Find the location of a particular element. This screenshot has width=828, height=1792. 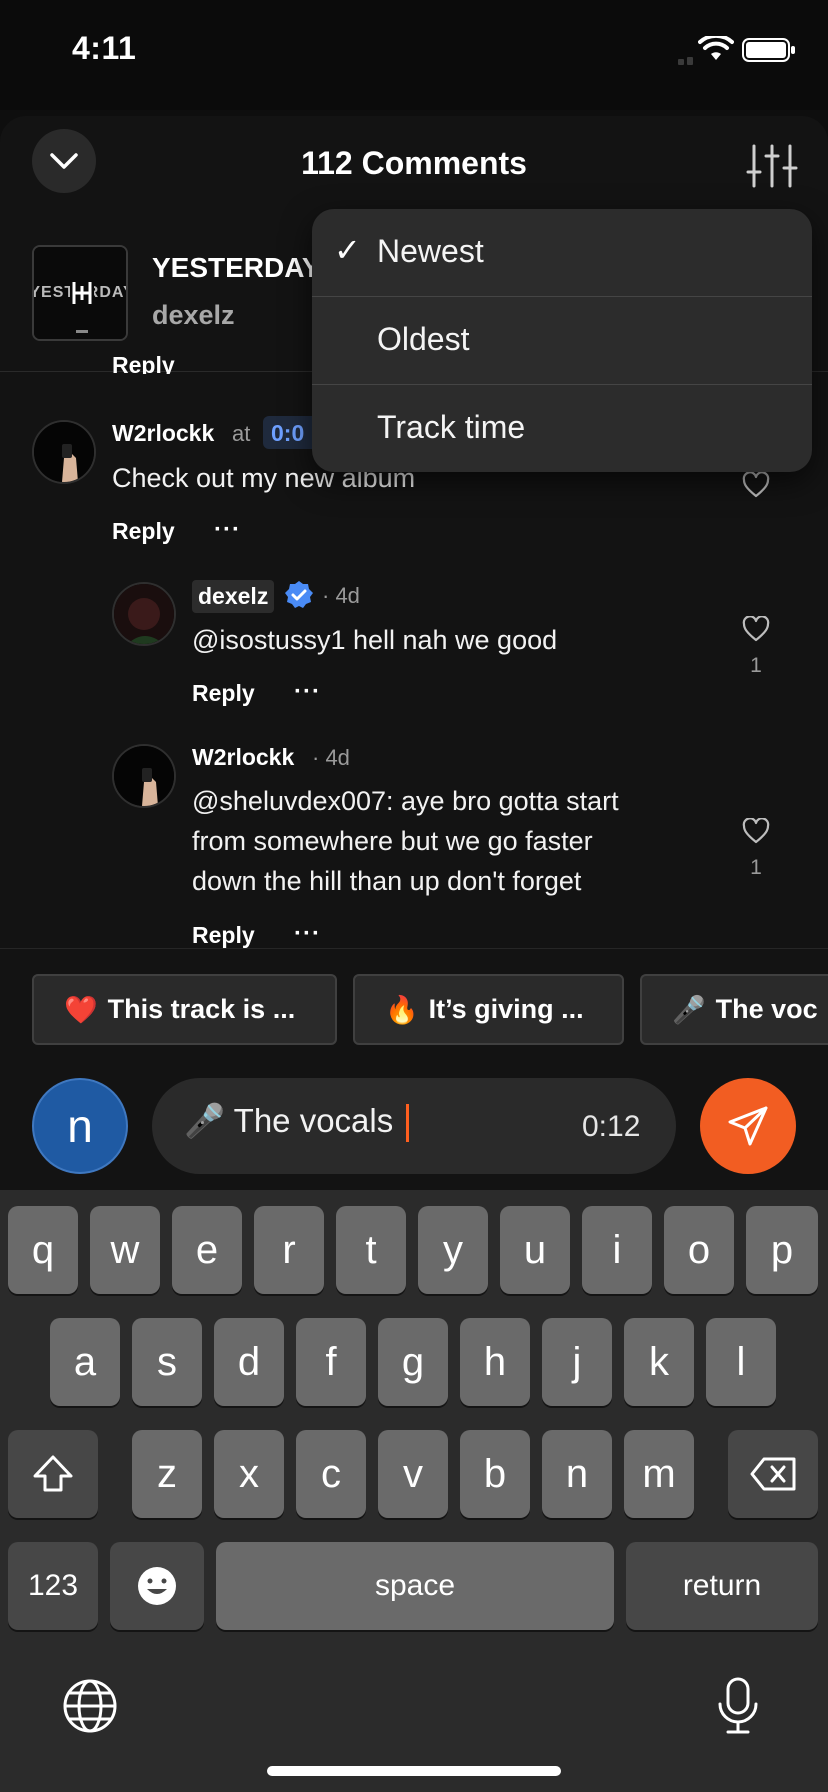

checkmark-icon: ✓ is located at coordinates (347, 250).